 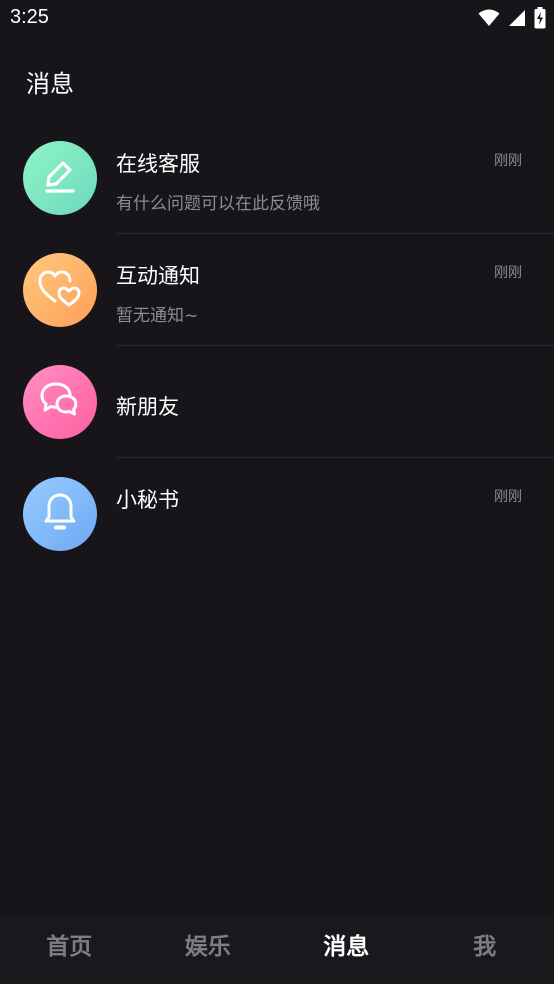 What do you see at coordinates (218, 204) in the screenshot?
I see `message-subtitle: 有什么问题可以在此反馈哦` at bounding box center [218, 204].